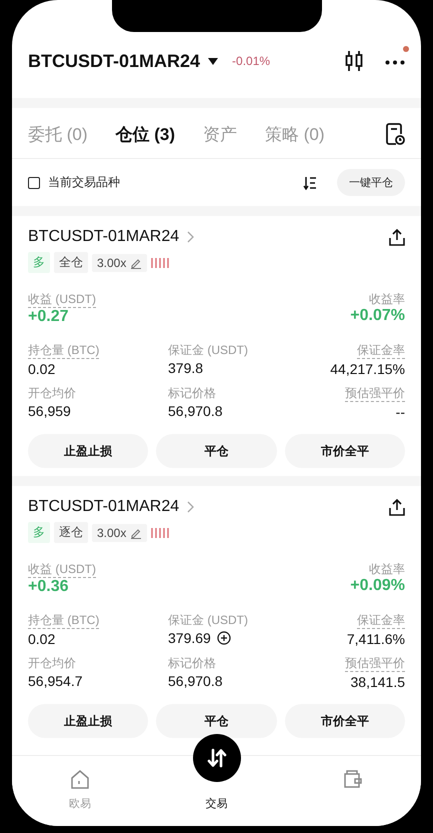 The width and height of the screenshot is (433, 833). I want to click on history-icon, so click(395, 134).